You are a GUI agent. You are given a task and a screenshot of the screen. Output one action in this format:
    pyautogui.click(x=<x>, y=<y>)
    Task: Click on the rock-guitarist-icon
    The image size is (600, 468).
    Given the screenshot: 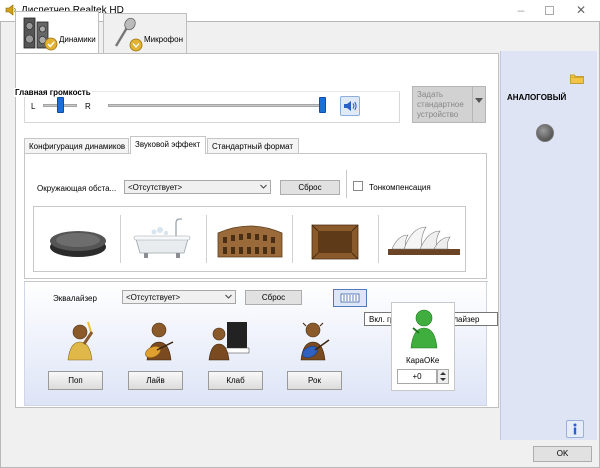 What is the action you would take?
    pyautogui.click(x=315, y=341)
    